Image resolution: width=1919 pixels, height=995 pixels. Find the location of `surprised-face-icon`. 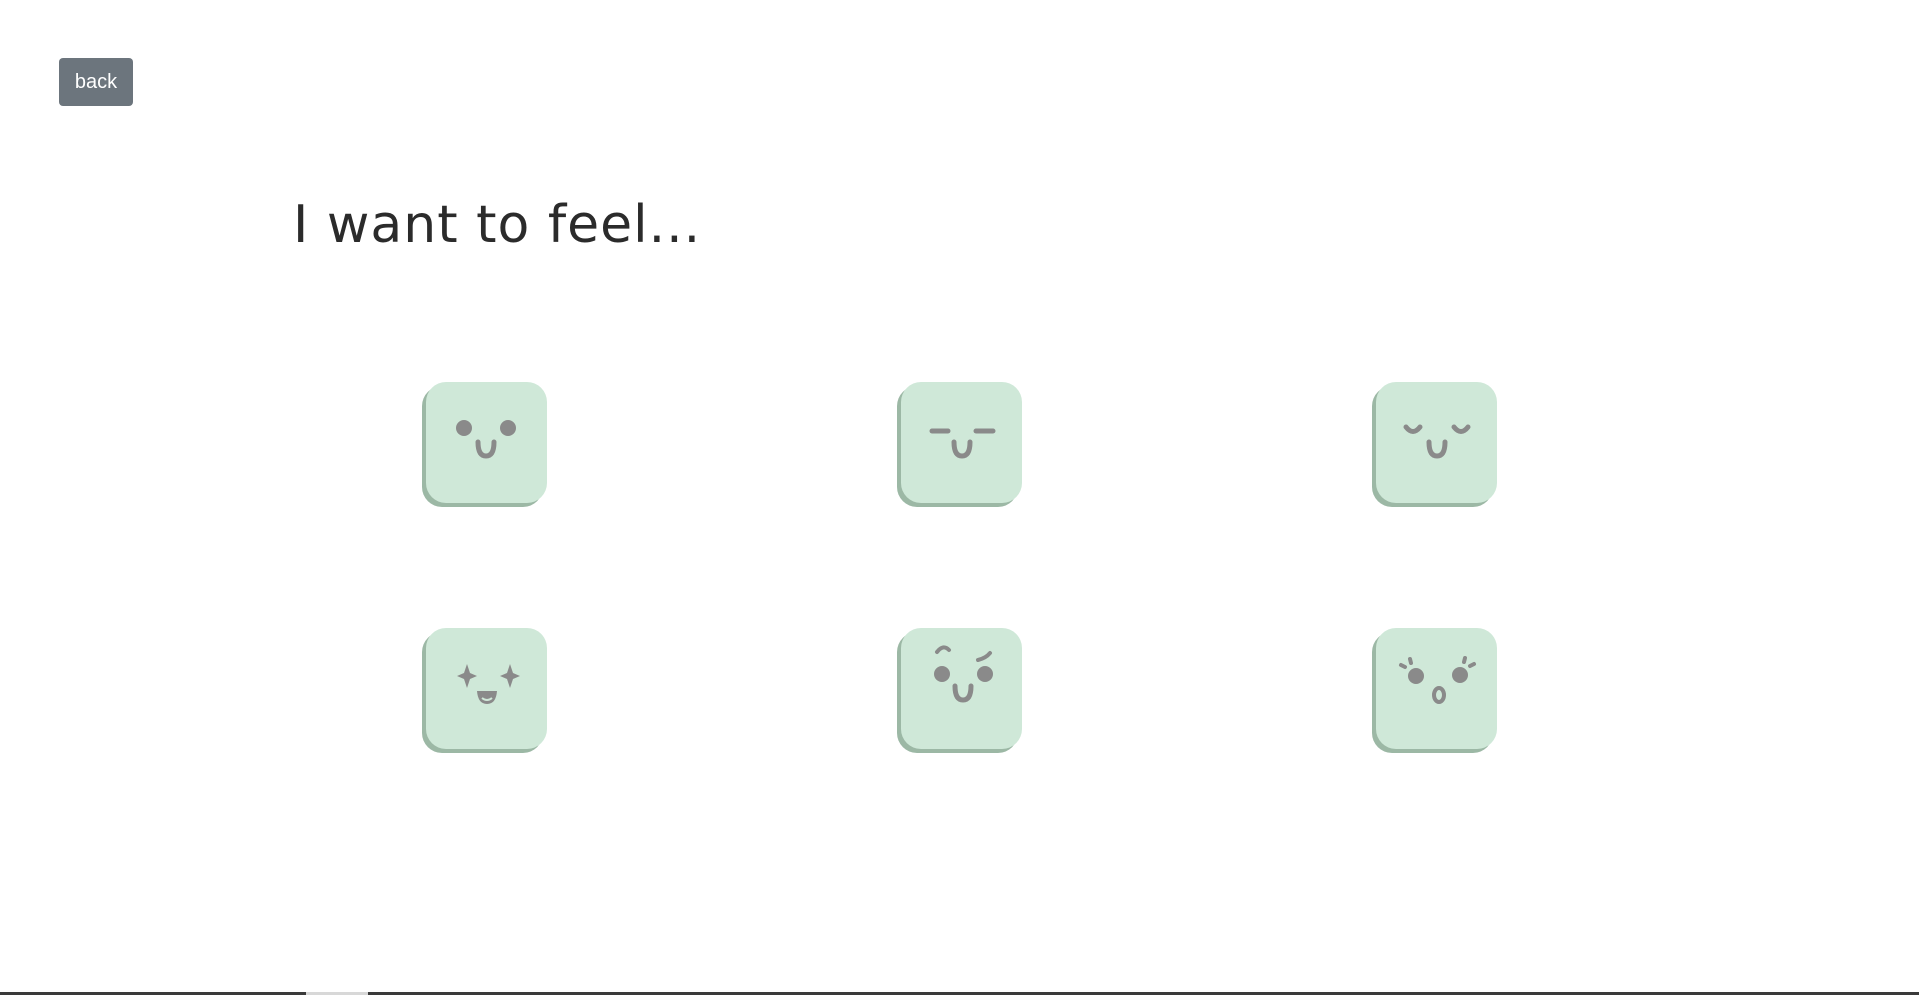

surprised-face-icon is located at coordinates (1437, 680).